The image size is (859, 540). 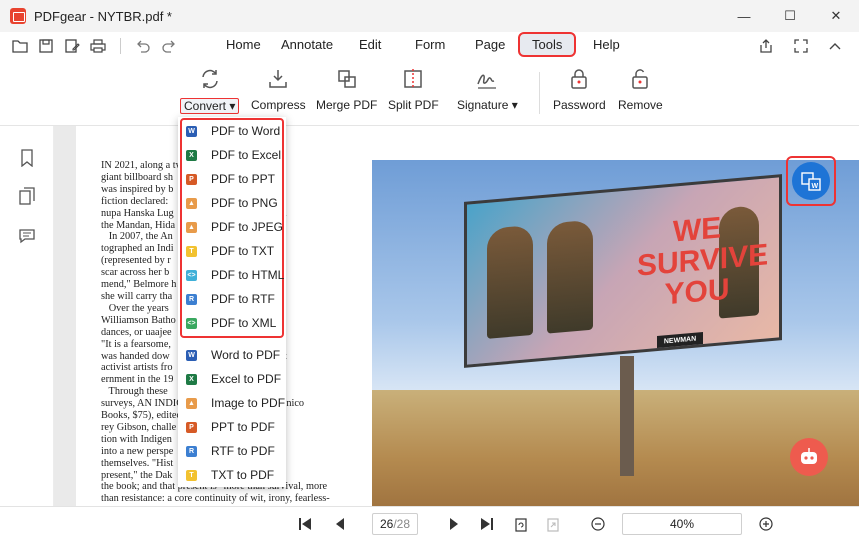 I want to click on tab-help: Help, so click(x=606, y=44).